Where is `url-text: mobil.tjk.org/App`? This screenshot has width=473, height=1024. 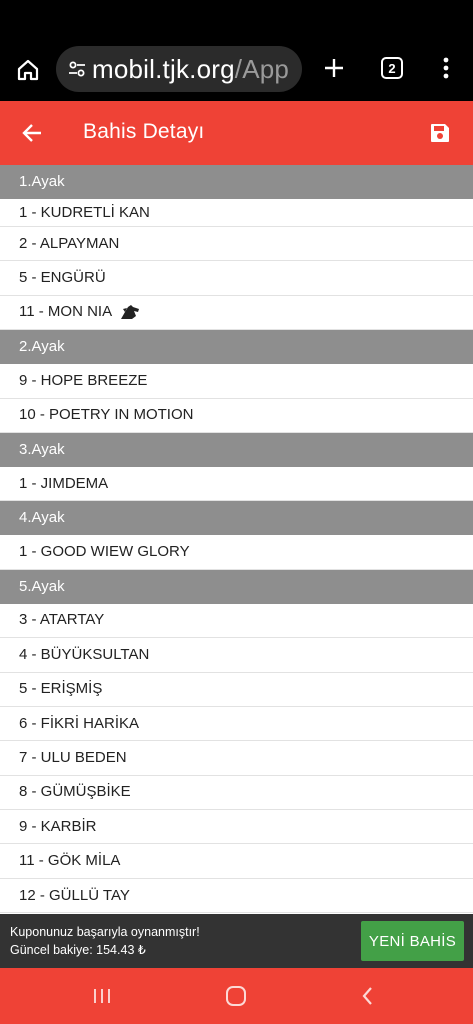 url-text: mobil.tjk.org/App is located at coordinates (190, 69).